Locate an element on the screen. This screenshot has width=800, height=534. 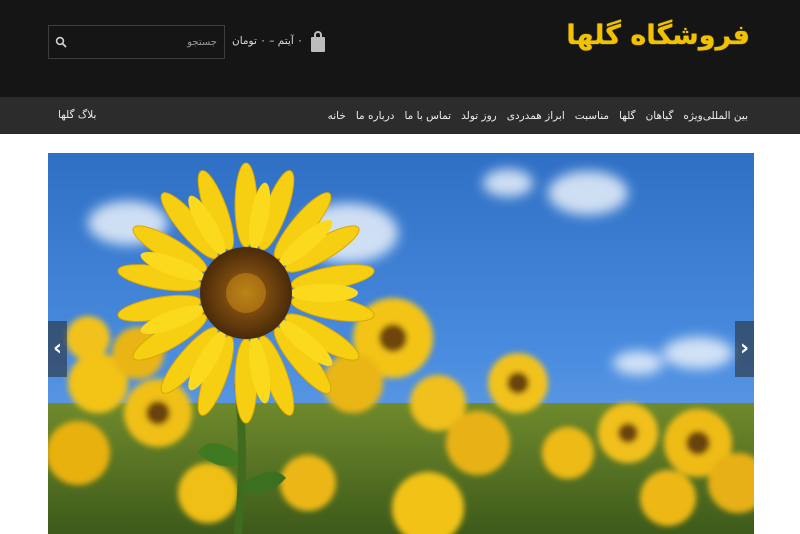
search-icon is located at coordinates (61, 42).